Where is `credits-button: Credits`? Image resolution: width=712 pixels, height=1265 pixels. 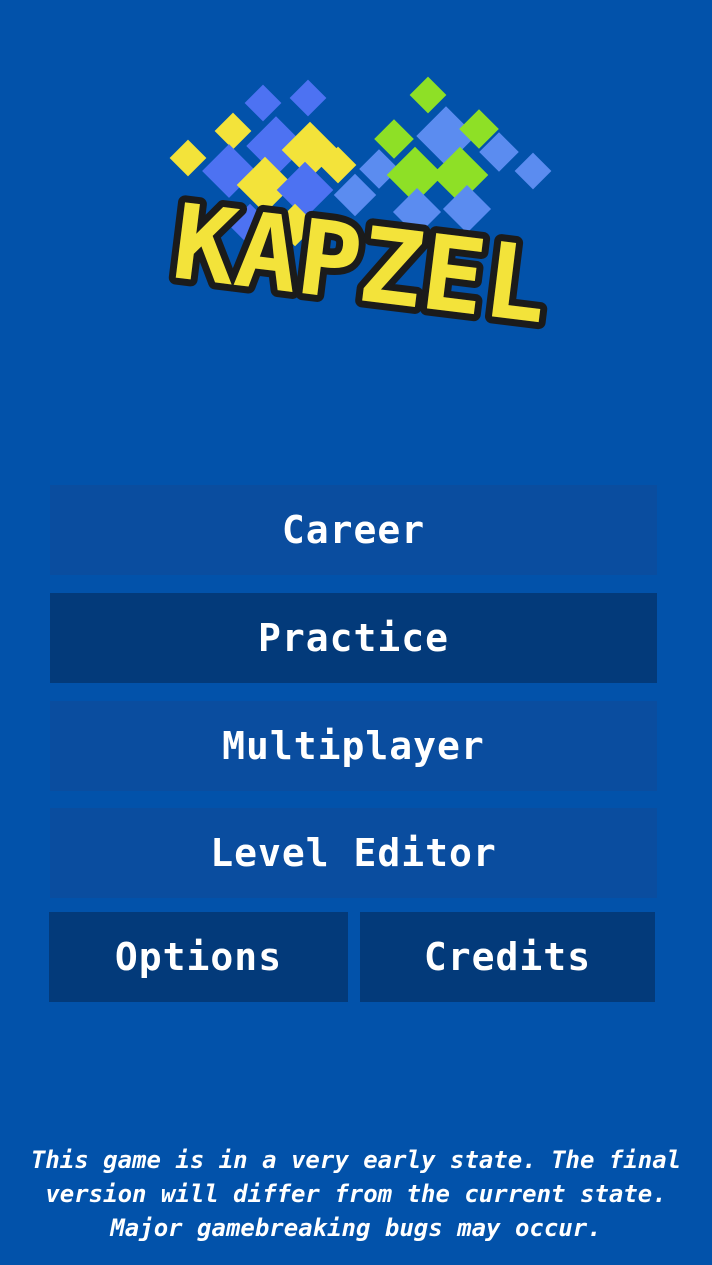 credits-button: Credits is located at coordinates (507, 957).